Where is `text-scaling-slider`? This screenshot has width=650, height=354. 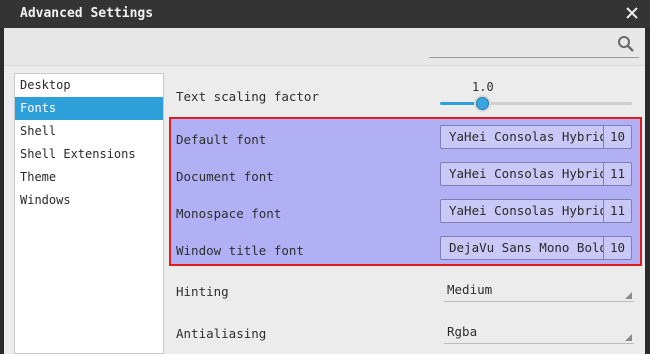 text-scaling-slider is located at coordinates (536, 103).